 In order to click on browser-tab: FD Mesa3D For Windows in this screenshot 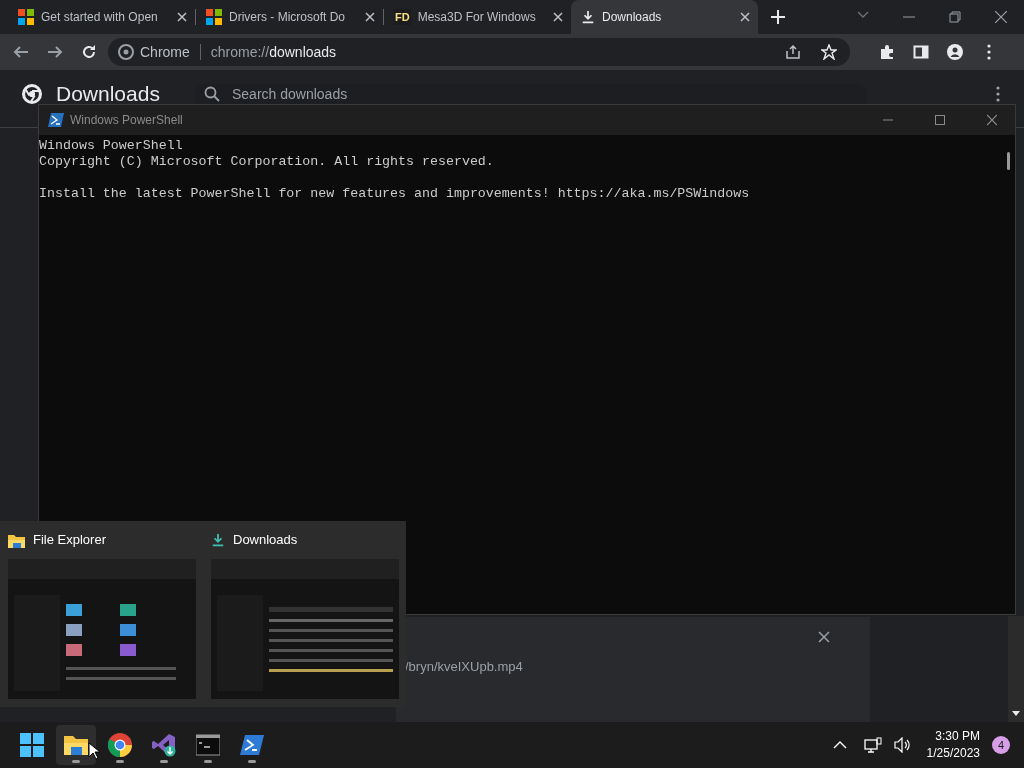, I will do `click(477, 17)`.